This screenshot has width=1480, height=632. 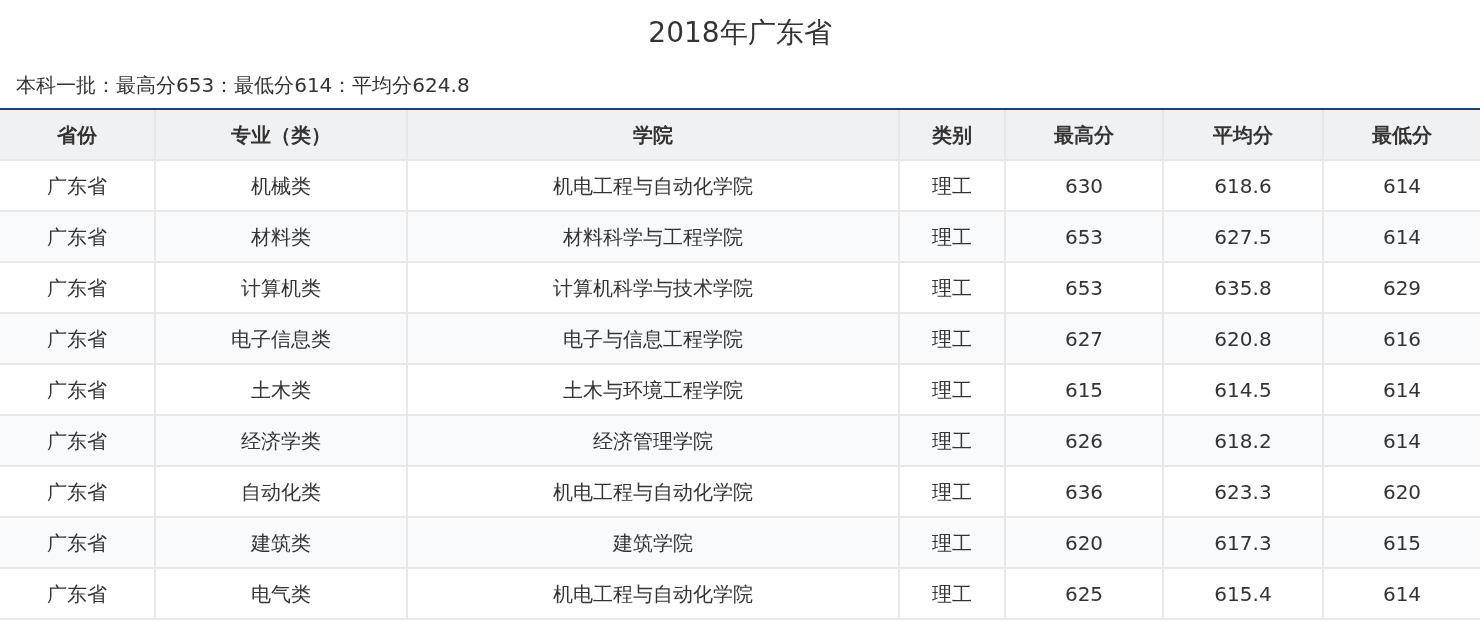 I want to click on column-header: 省份, so click(x=77, y=135).